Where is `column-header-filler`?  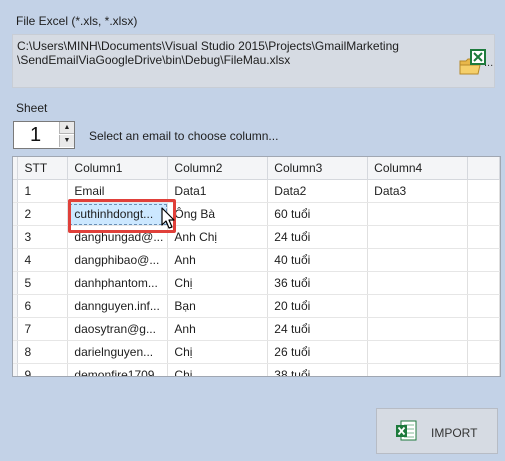 column-header-filler is located at coordinates (483, 168).